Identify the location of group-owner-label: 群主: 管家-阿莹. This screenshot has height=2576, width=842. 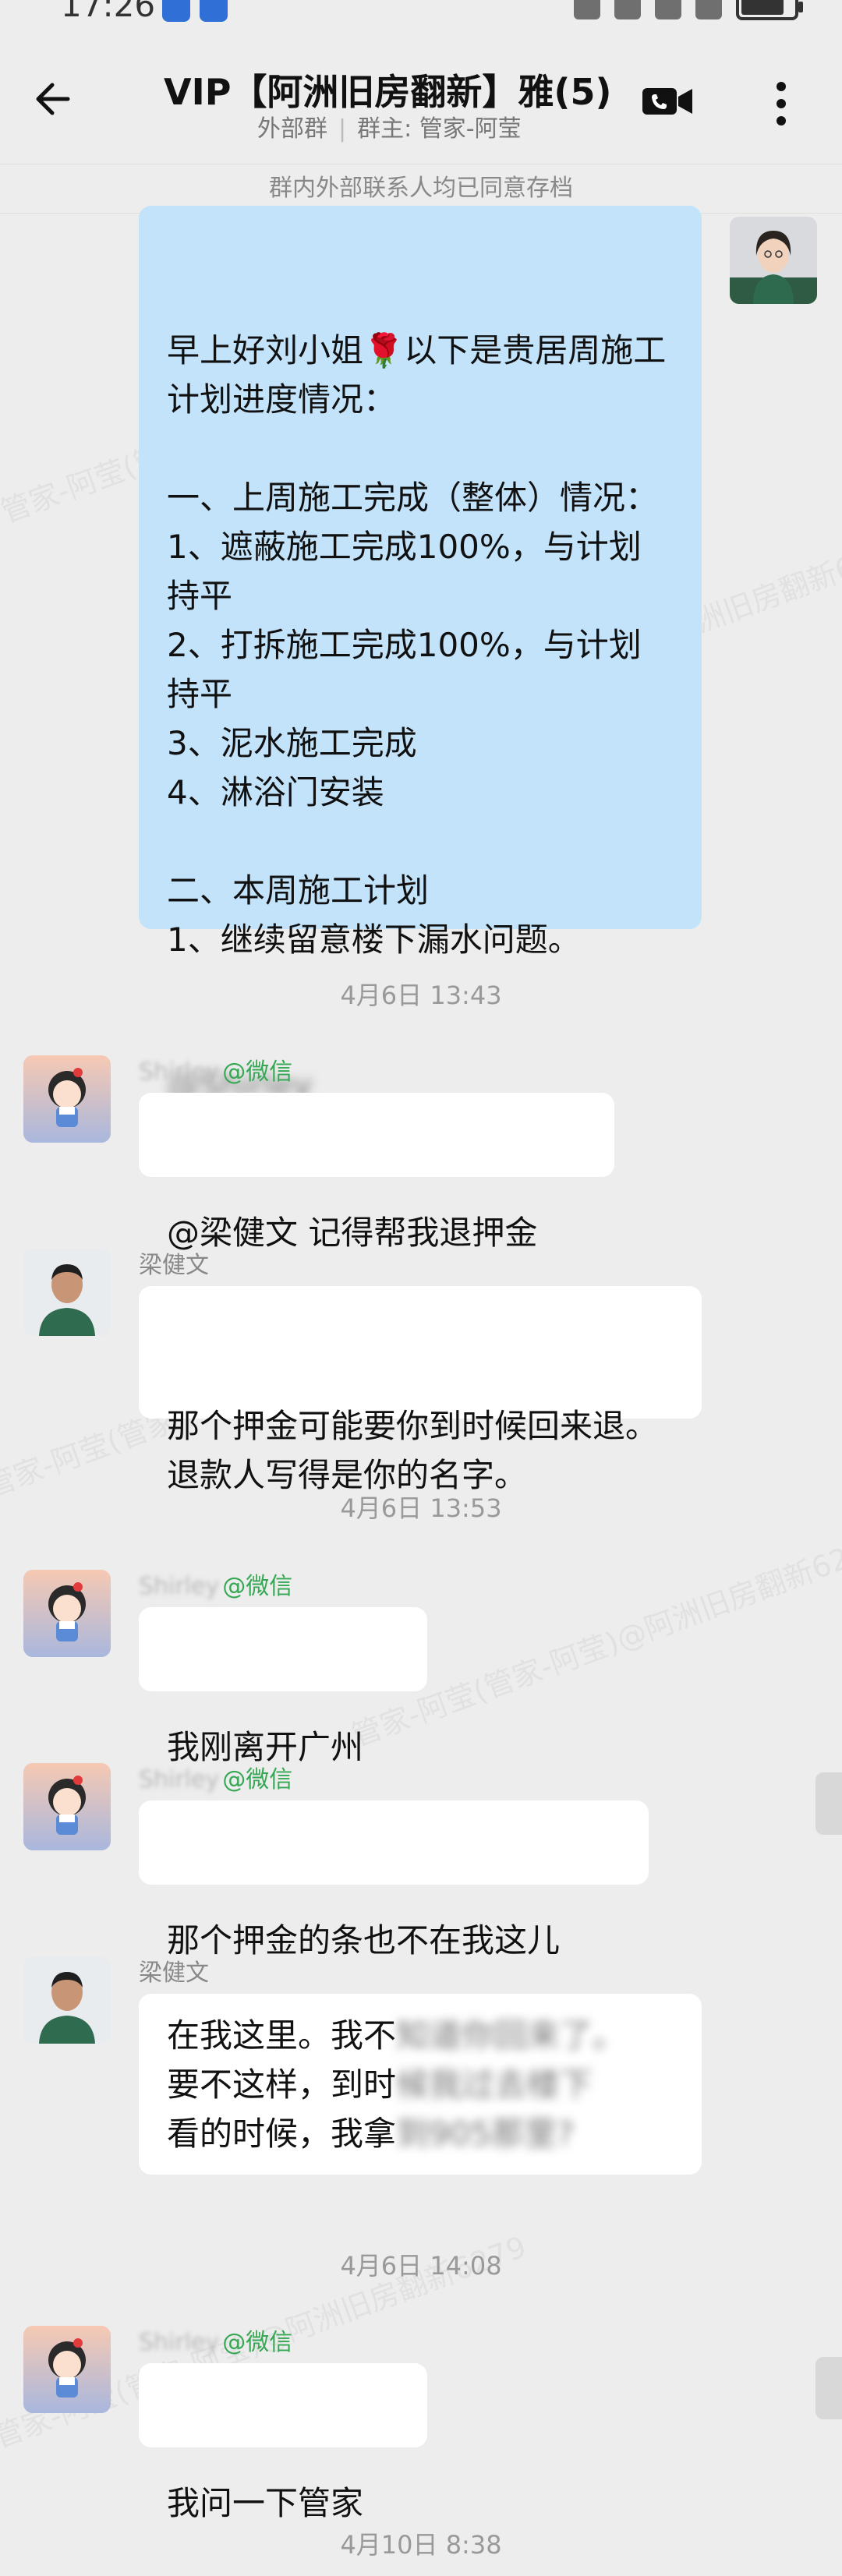
(440, 129).